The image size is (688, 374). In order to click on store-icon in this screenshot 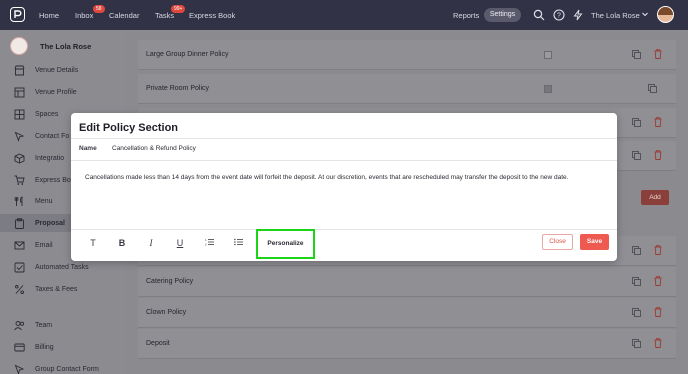, I will do `click(19, 70)`.